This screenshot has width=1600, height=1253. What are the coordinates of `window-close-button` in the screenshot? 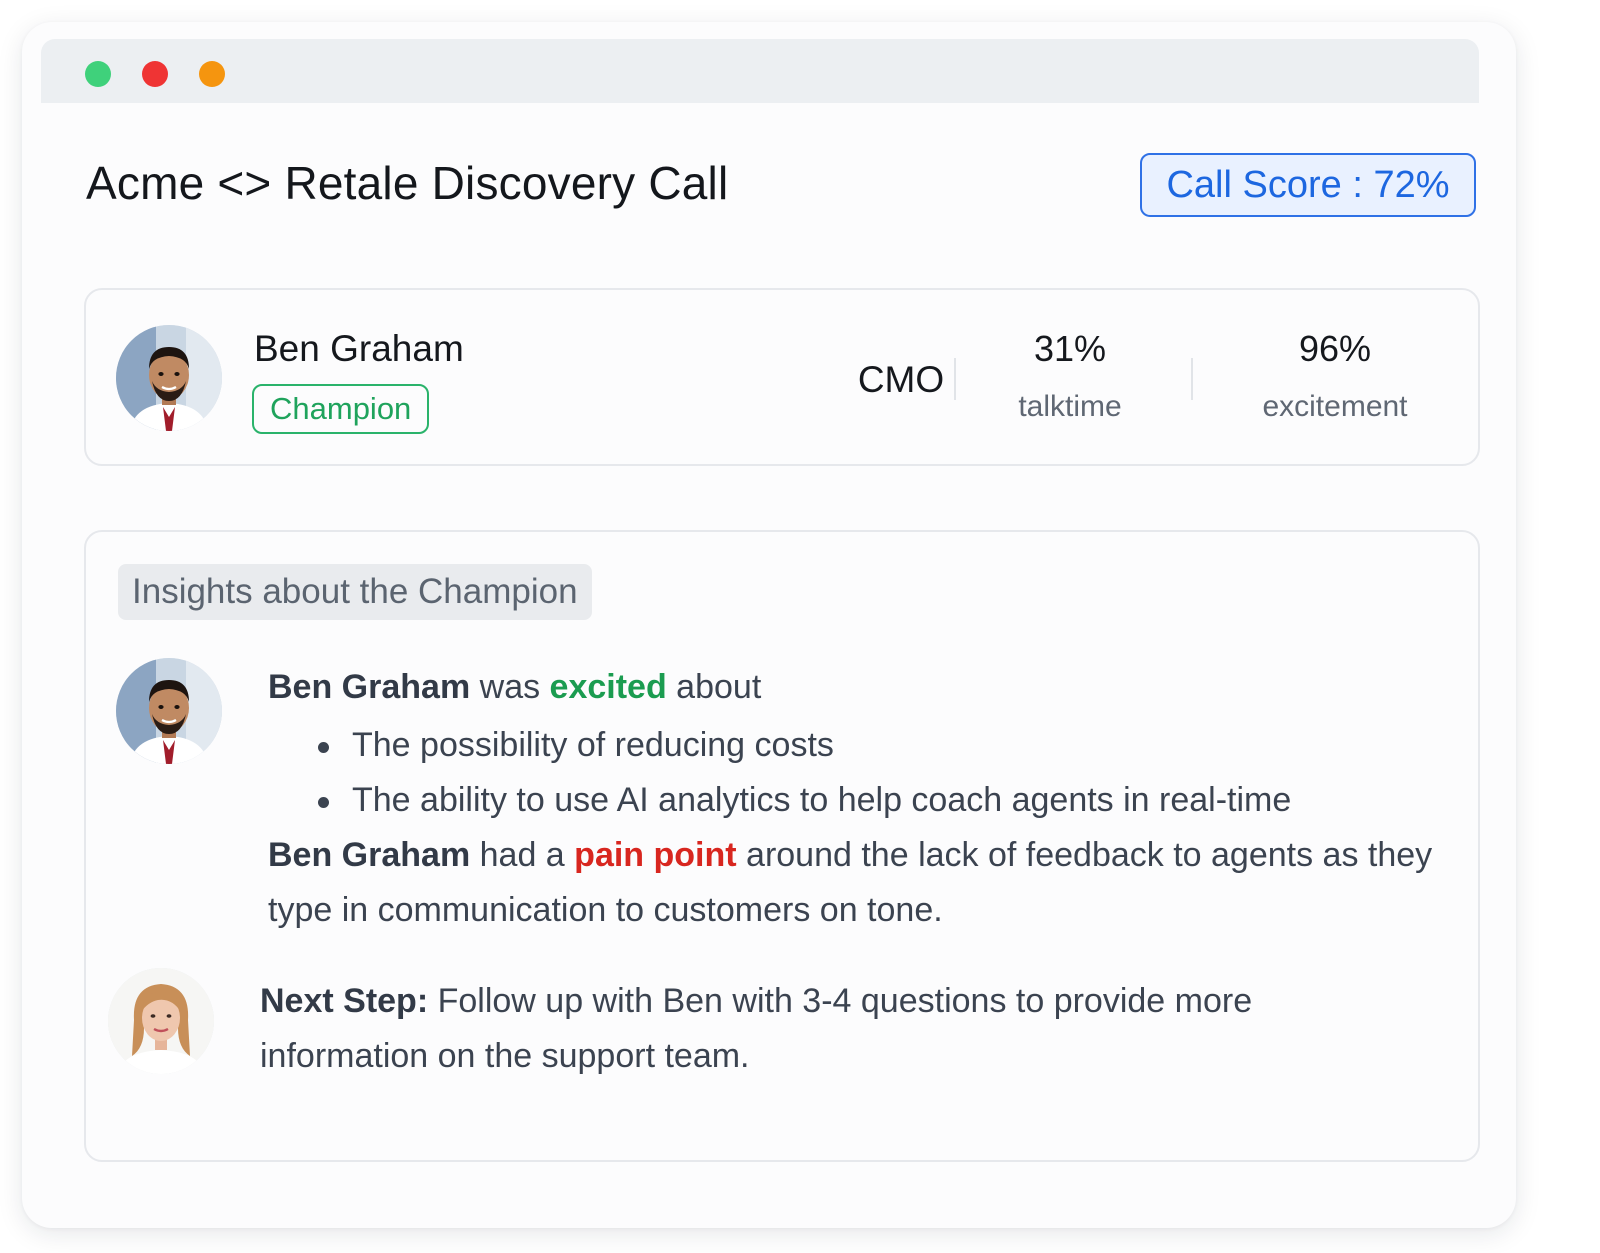 It's located at (98, 74).